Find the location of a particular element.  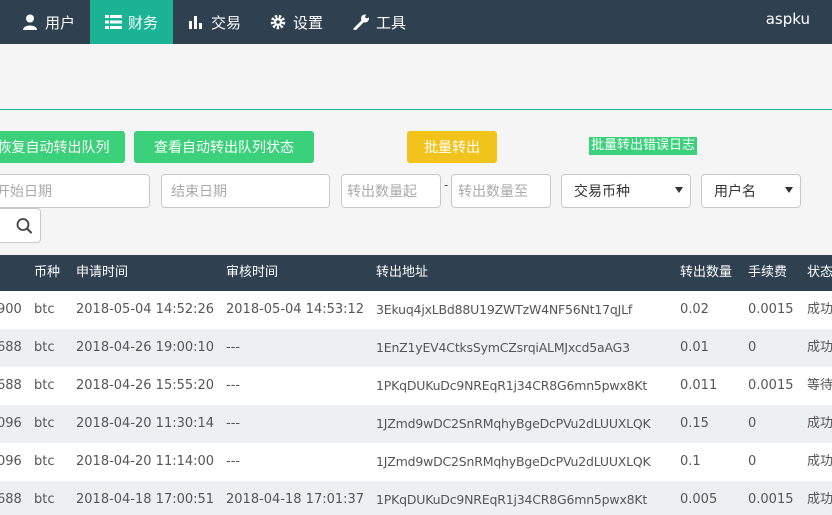

search-icon is located at coordinates (24, 226).